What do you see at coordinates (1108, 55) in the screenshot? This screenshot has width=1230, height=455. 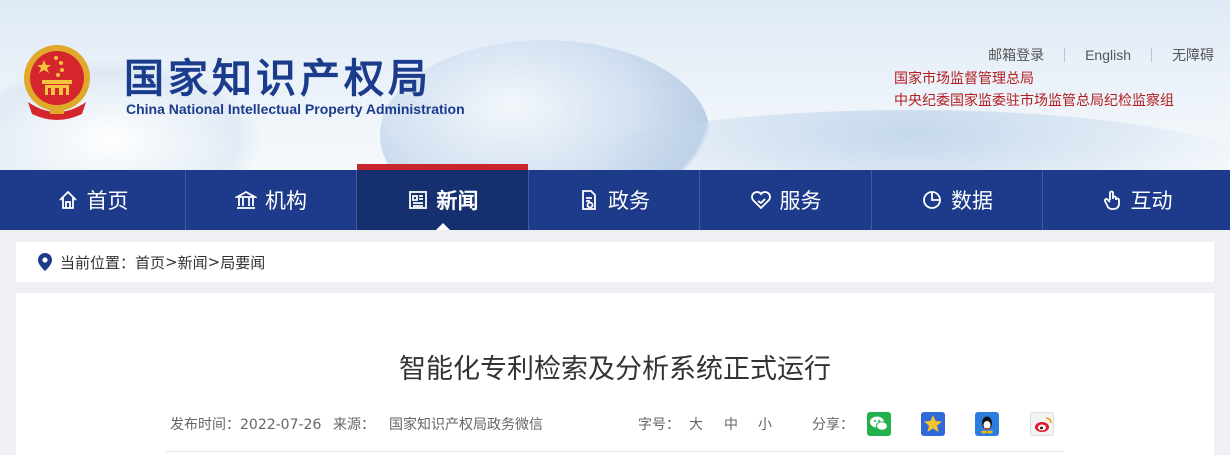 I see `english-link: English` at bounding box center [1108, 55].